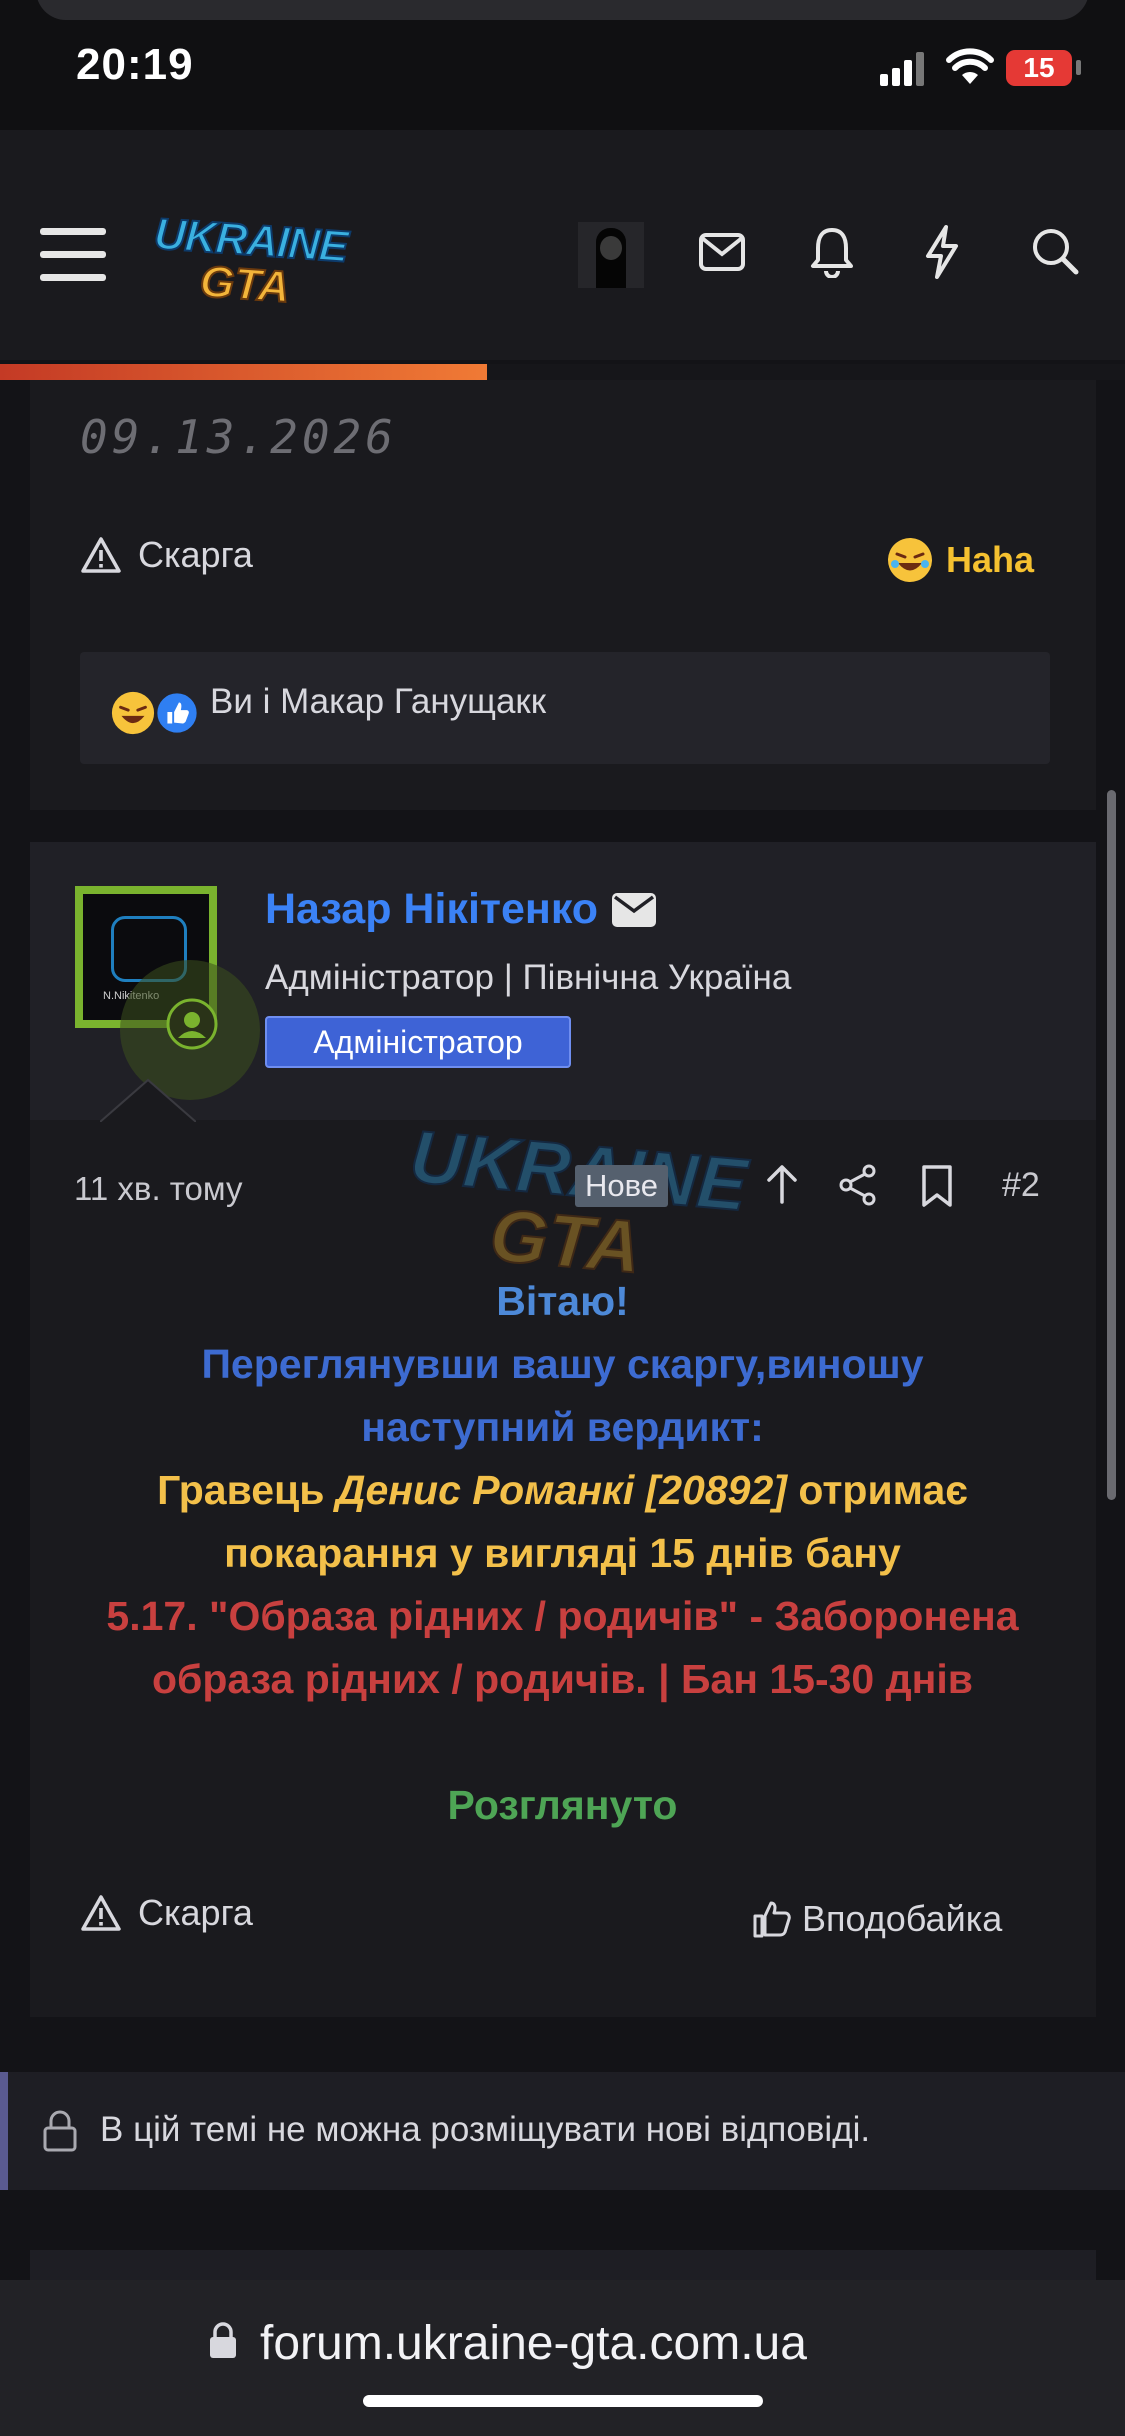 The height and width of the screenshot is (2436, 1125). I want to click on post-number-link: #2, so click(1021, 1185).